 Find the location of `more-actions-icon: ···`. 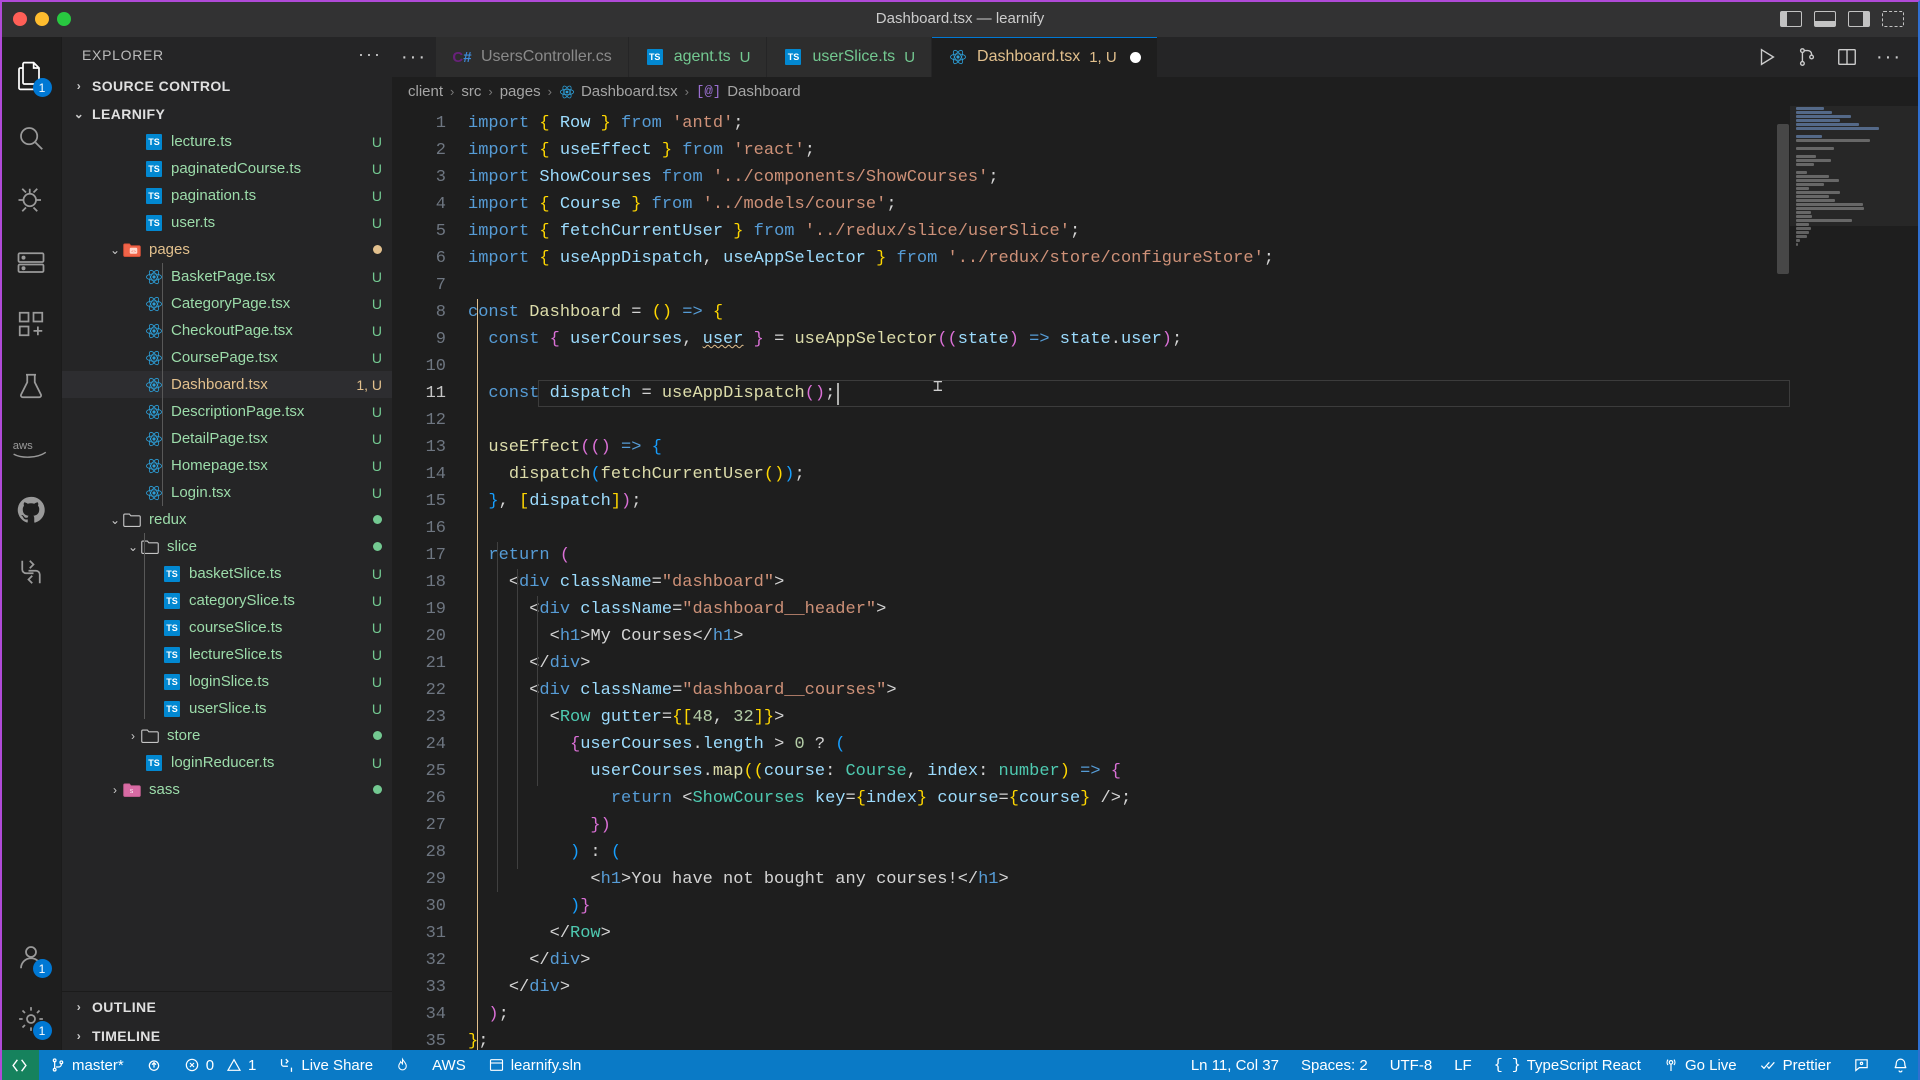

more-actions-icon: ··· is located at coordinates (1889, 57).